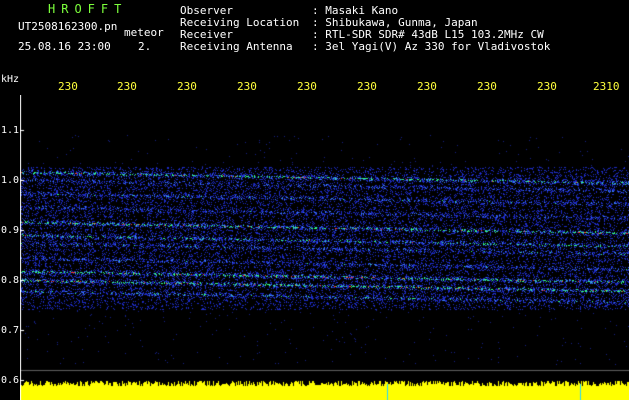 The width and height of the screenshot is (629, 400). Describe the element at coordinates (144, 32) in the screenshot. I see `mode-label: meteor` at that location.